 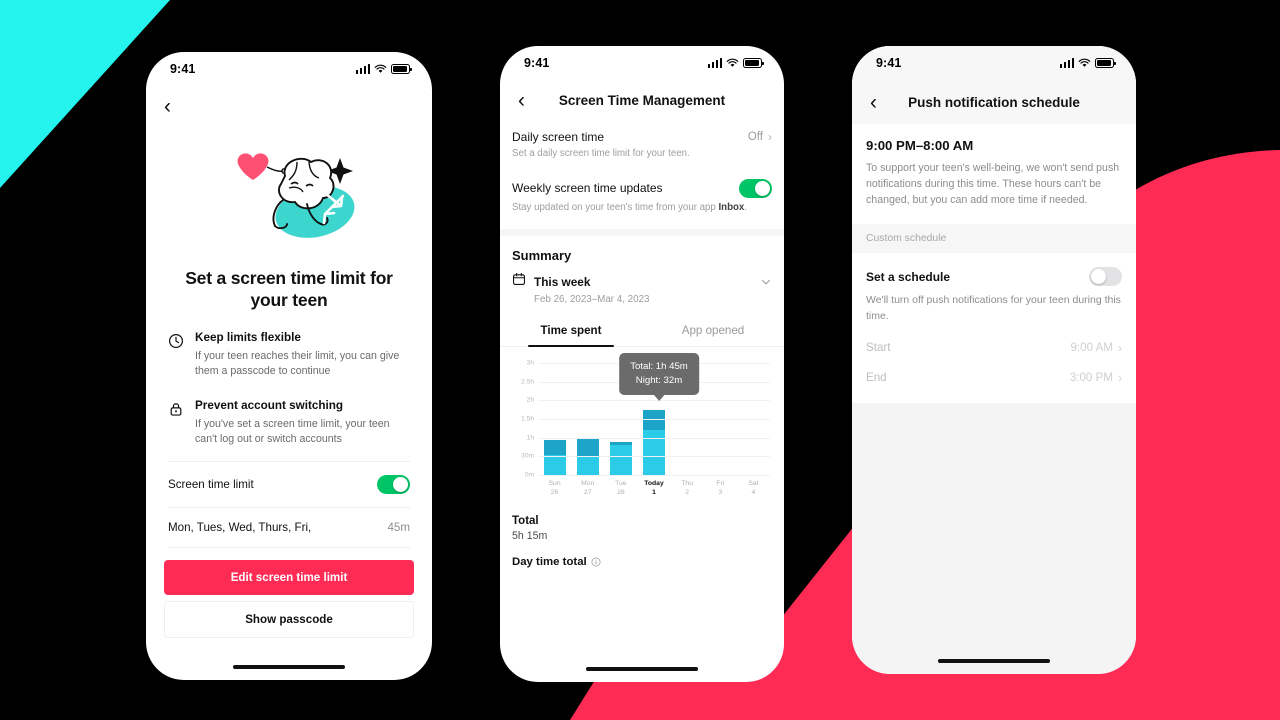 I want to click on start-value: 9:00 AM, so click(x=1091, y=348).